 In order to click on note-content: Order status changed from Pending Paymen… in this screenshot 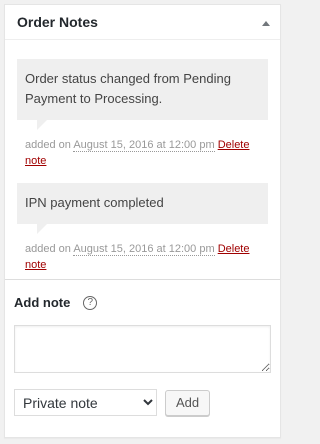, I will do `click(142, 94)`.